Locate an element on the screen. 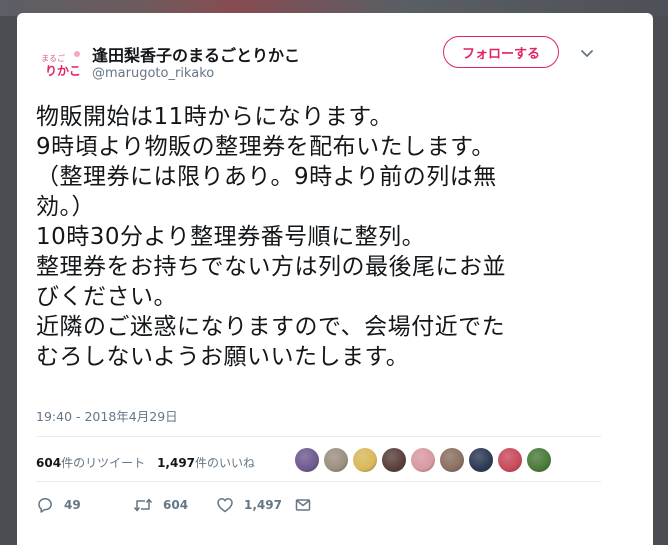 This screenshot has height=545, width=668. engagement-stats: 604件のリツイート 1,497件のいいね is located at coordinates (145, 462).